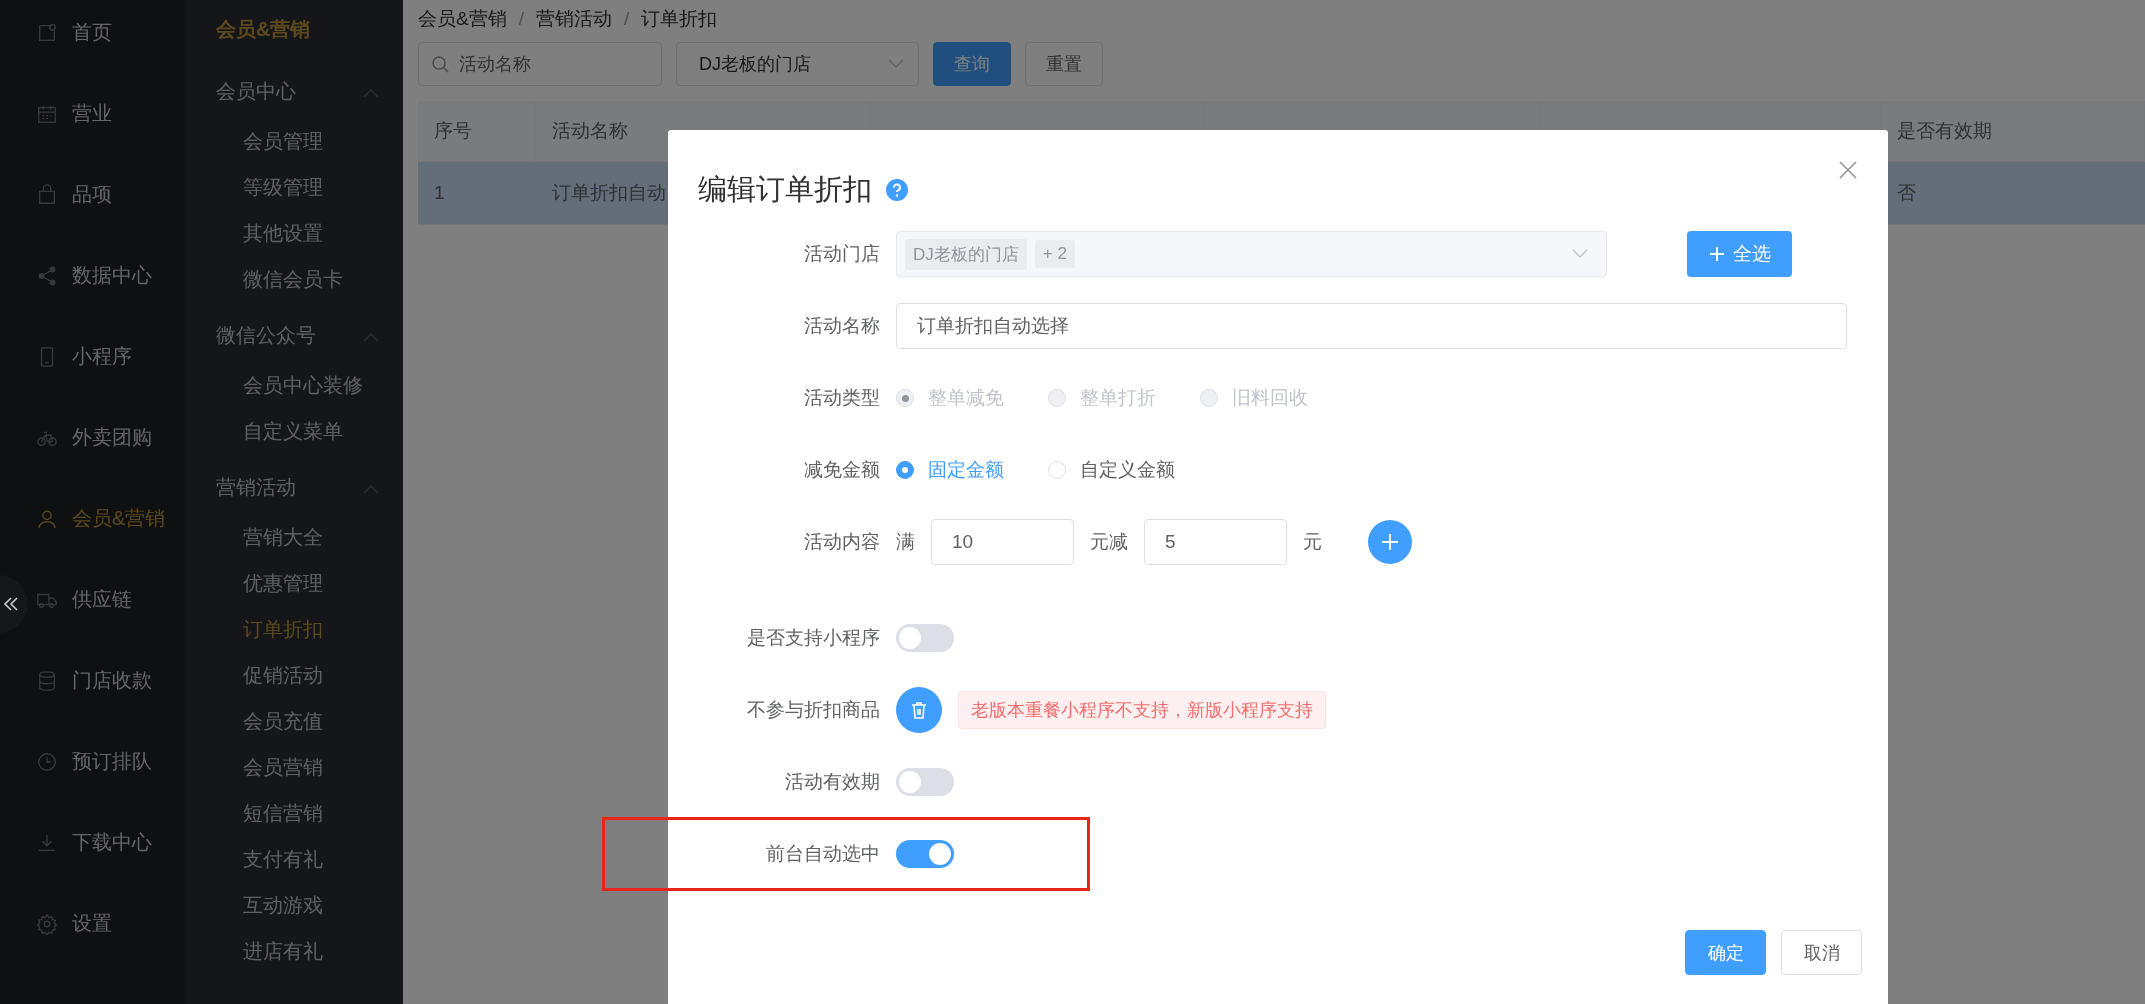 The height and width of the screenshot is (1004, 2145). Describe the element at coordinates (1371, 326) in the screenshot. I see `name-field: 订单折扣自动选择` at that location.